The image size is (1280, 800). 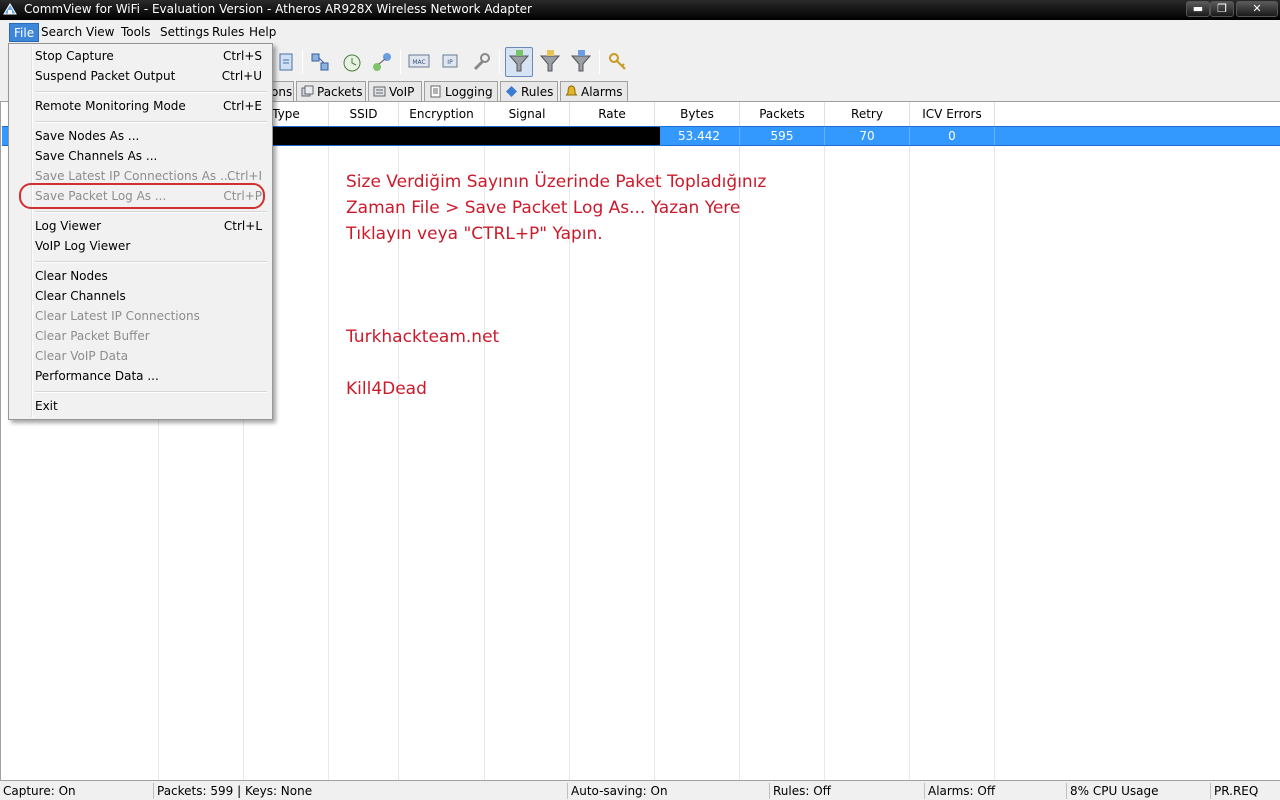 What do you see at coordinates (39, 791) in the screenshot?
I see `status-capture: Capture: On` at bounding box center [39, 791].